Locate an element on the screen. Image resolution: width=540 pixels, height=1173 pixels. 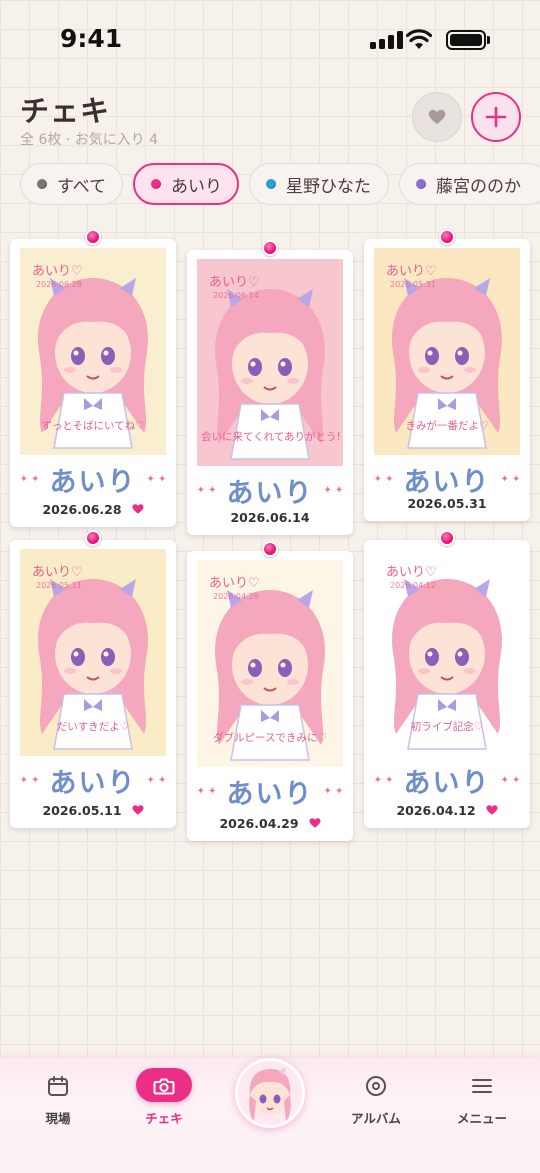
page-title: チェキ is located at coordinates (65, 111).